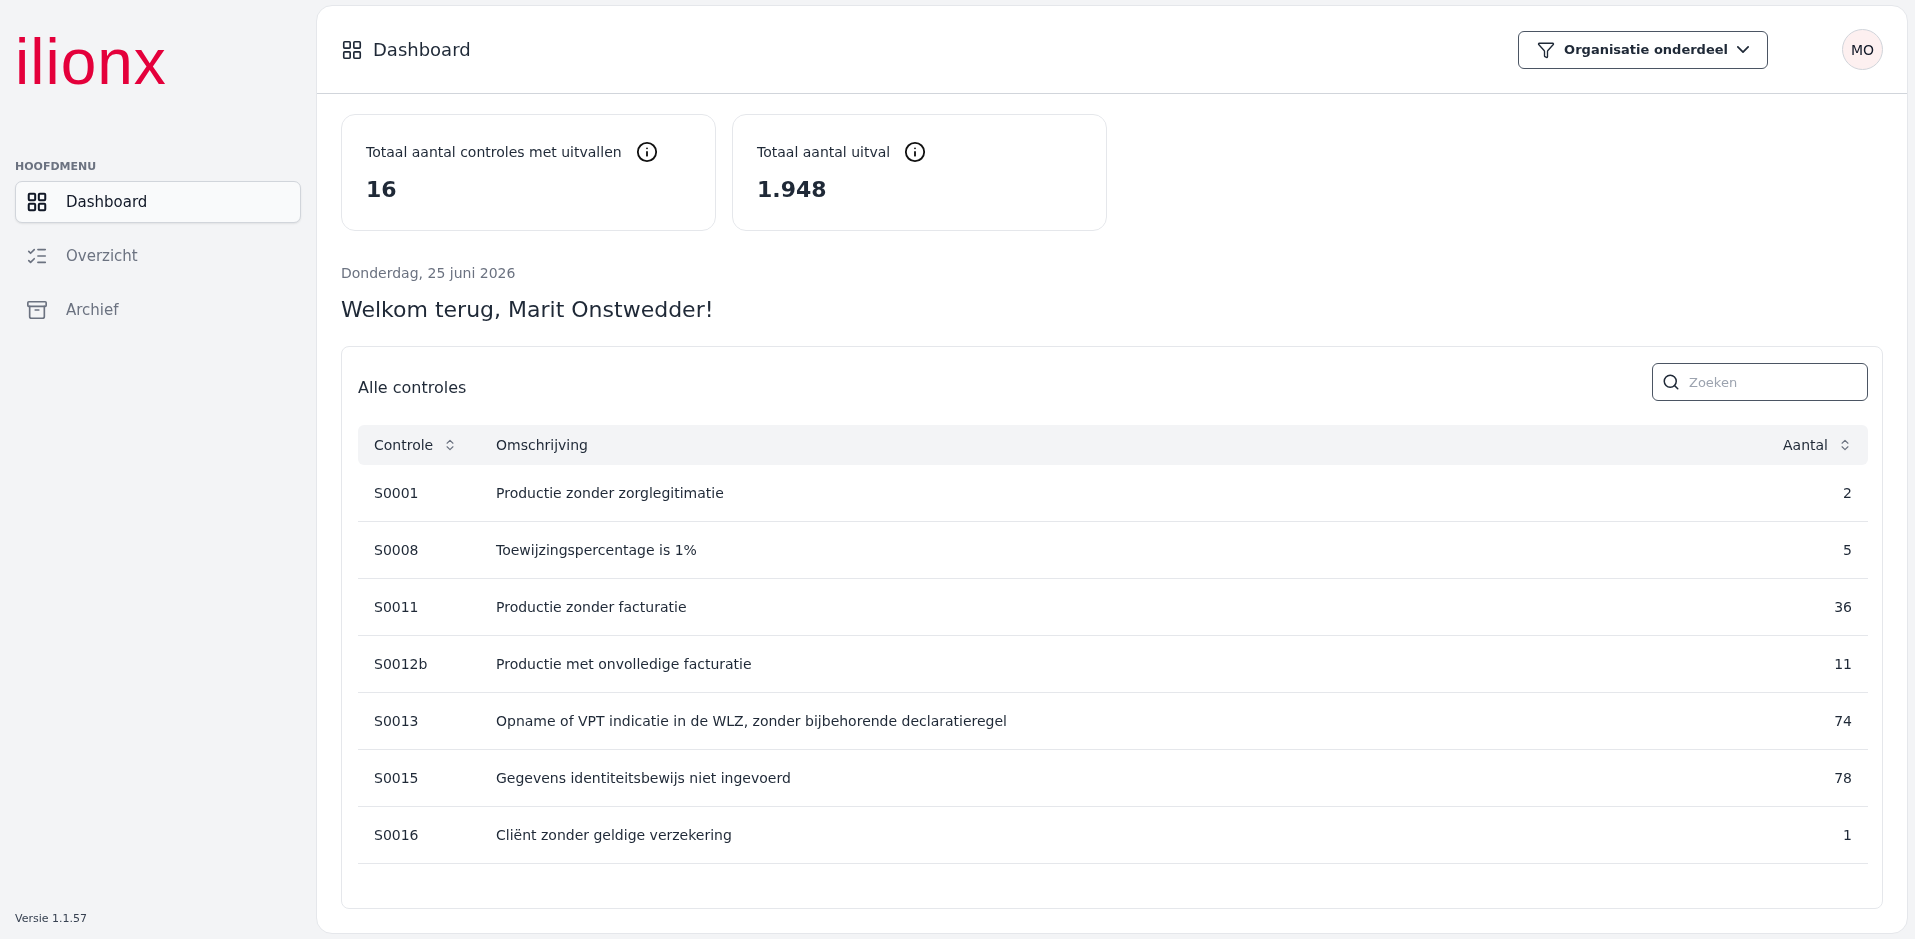  Describe the element at coordinates (158, 202) in the screenshot. I see `nav-item: Dashboard` at that location.